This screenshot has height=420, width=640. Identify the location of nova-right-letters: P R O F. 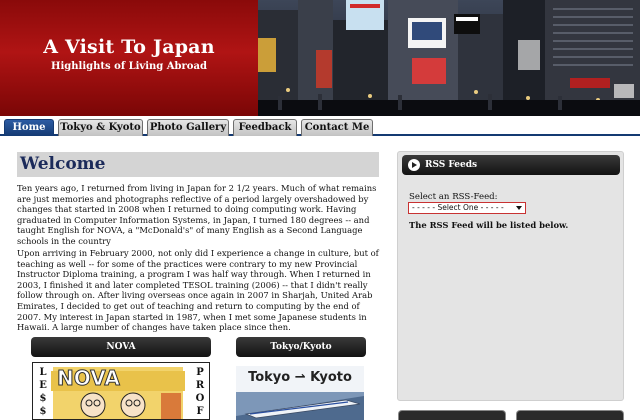
(200, 392).